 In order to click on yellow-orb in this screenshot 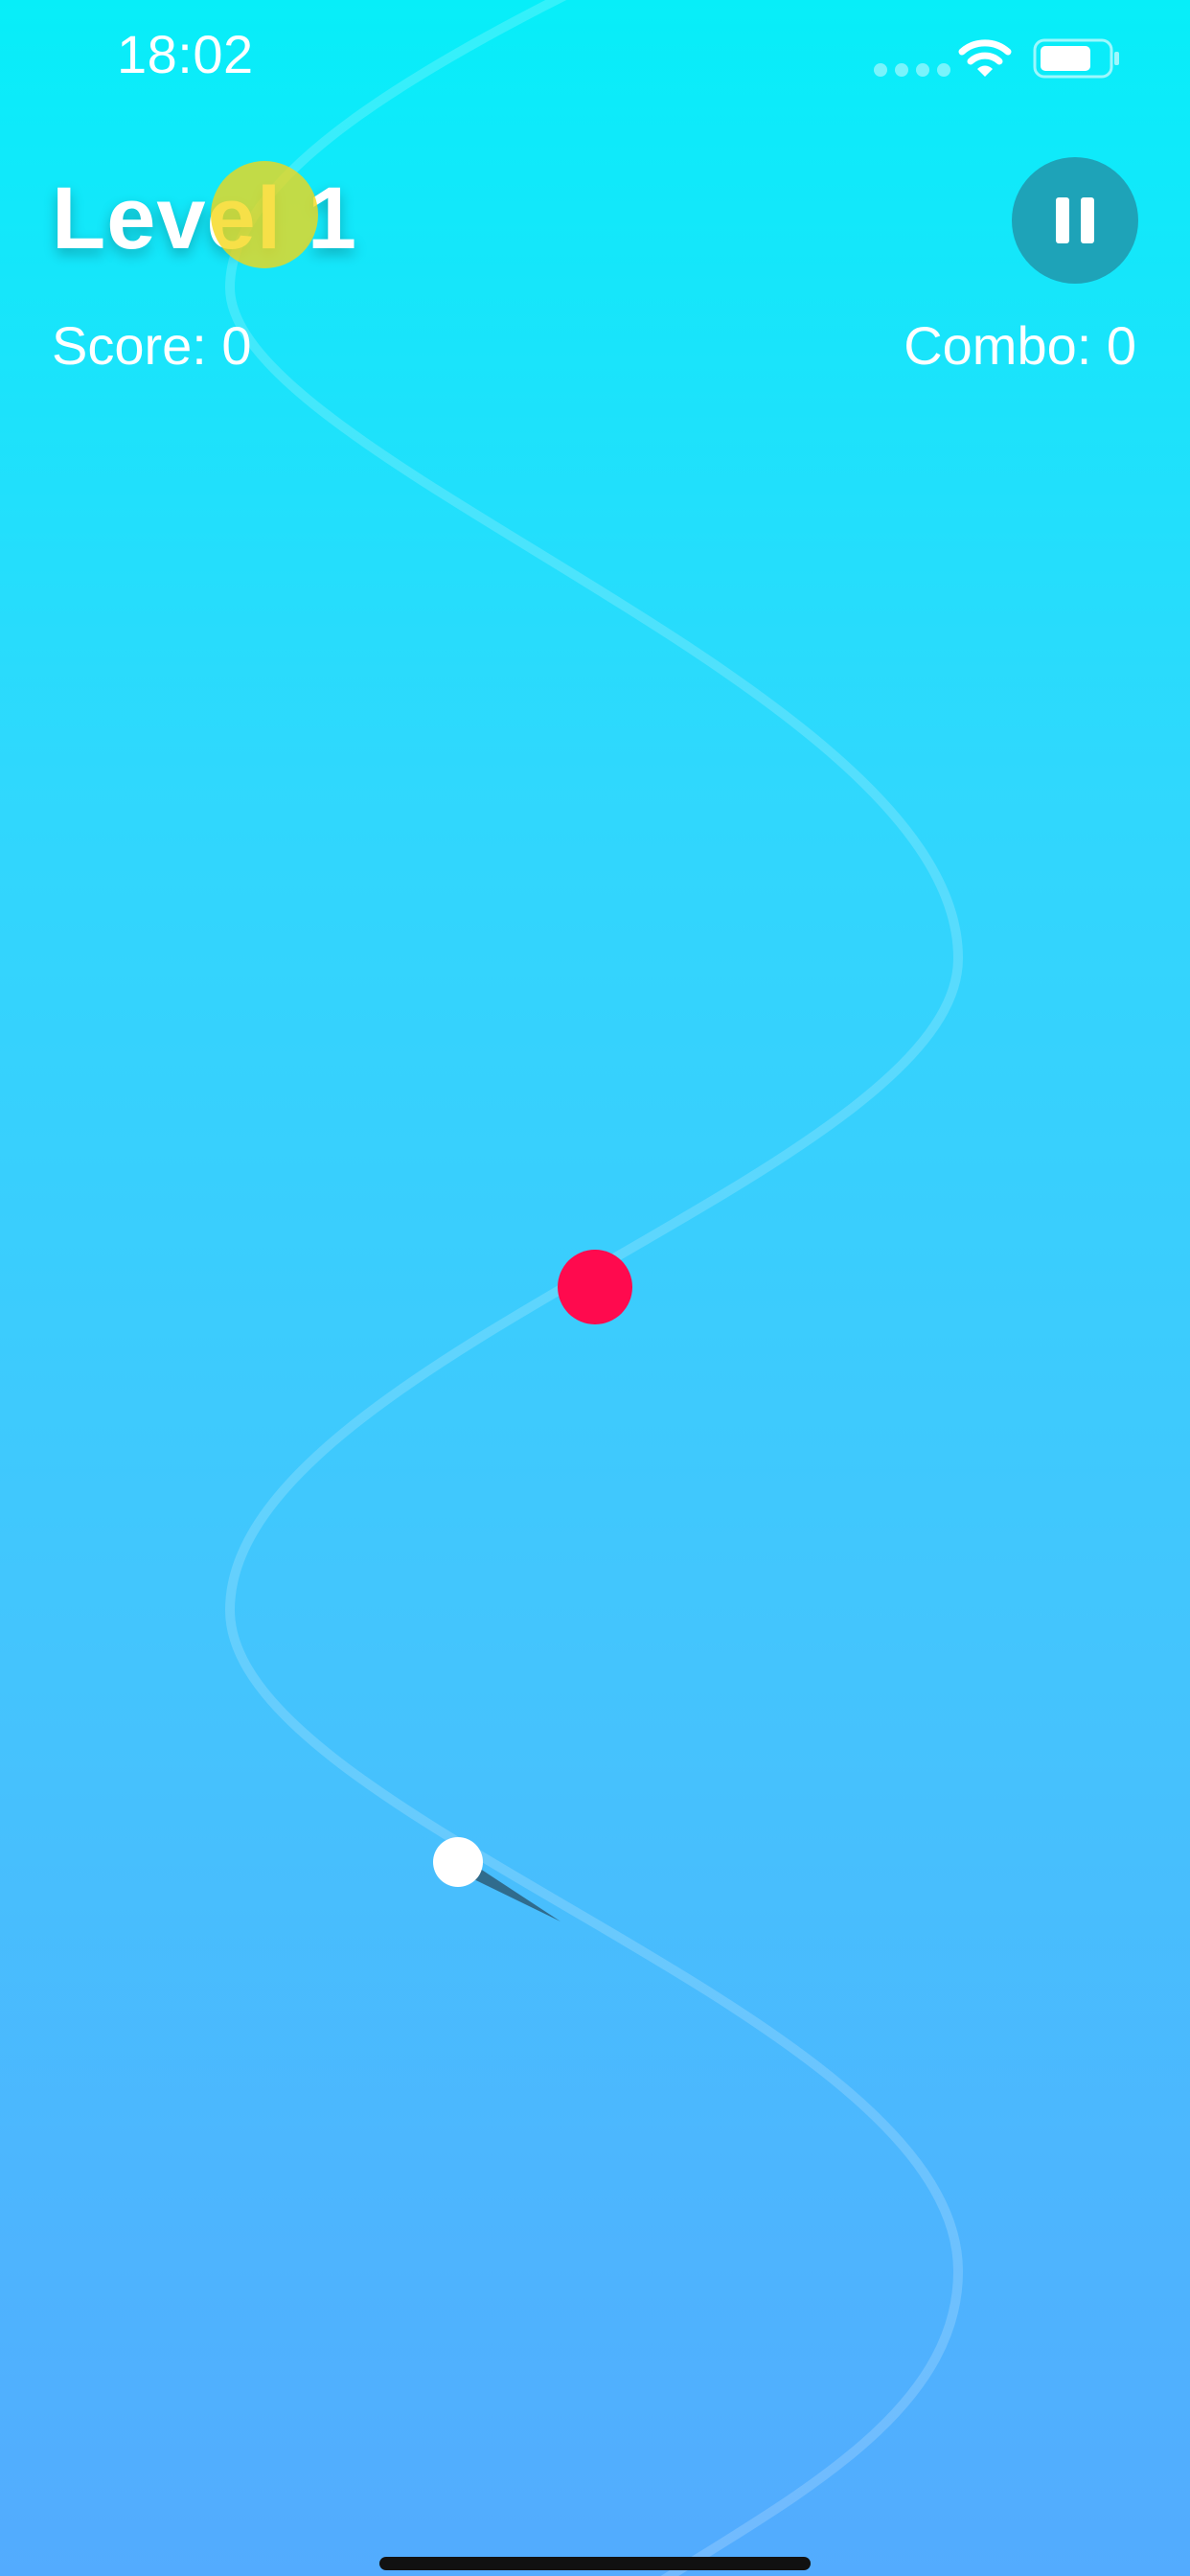, I will do `click(264, 214)`.